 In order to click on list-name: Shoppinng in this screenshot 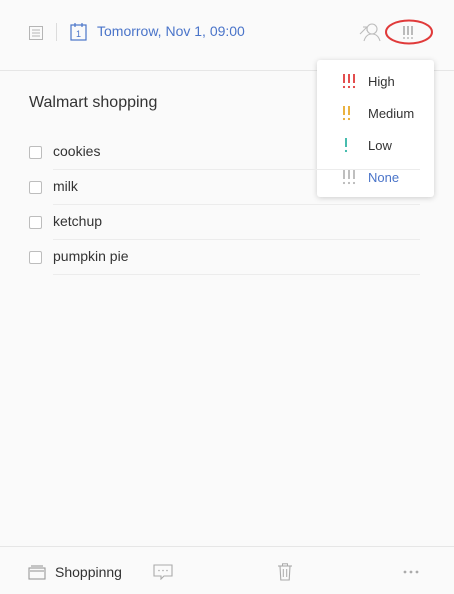, I will do `click(88, 572)`.